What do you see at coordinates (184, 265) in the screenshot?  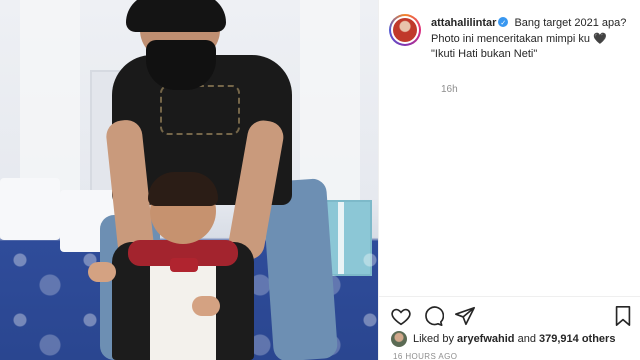 I see `baby-bowtie` at bounding box center [184, 265].